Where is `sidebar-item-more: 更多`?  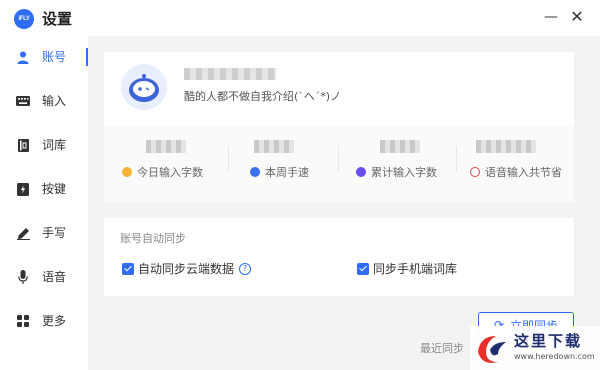 sidebar-item-more: 更多 is located at coordinates (44, 321).